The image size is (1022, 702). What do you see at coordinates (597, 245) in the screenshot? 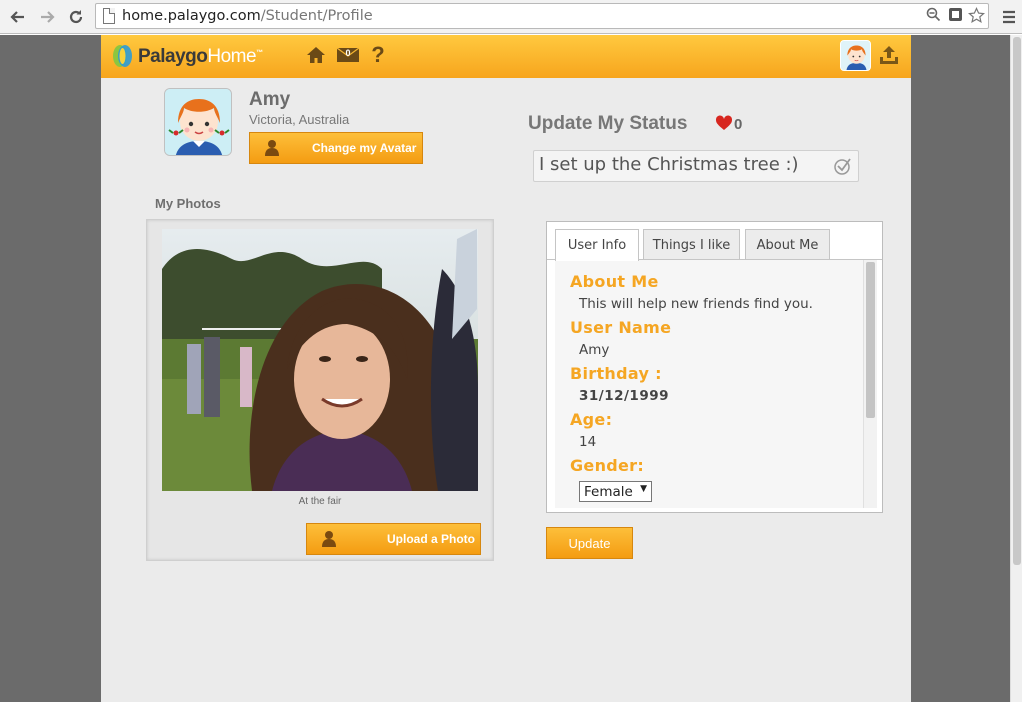
I see `tab-user-info: User Info` at bounding box center [597, 245].